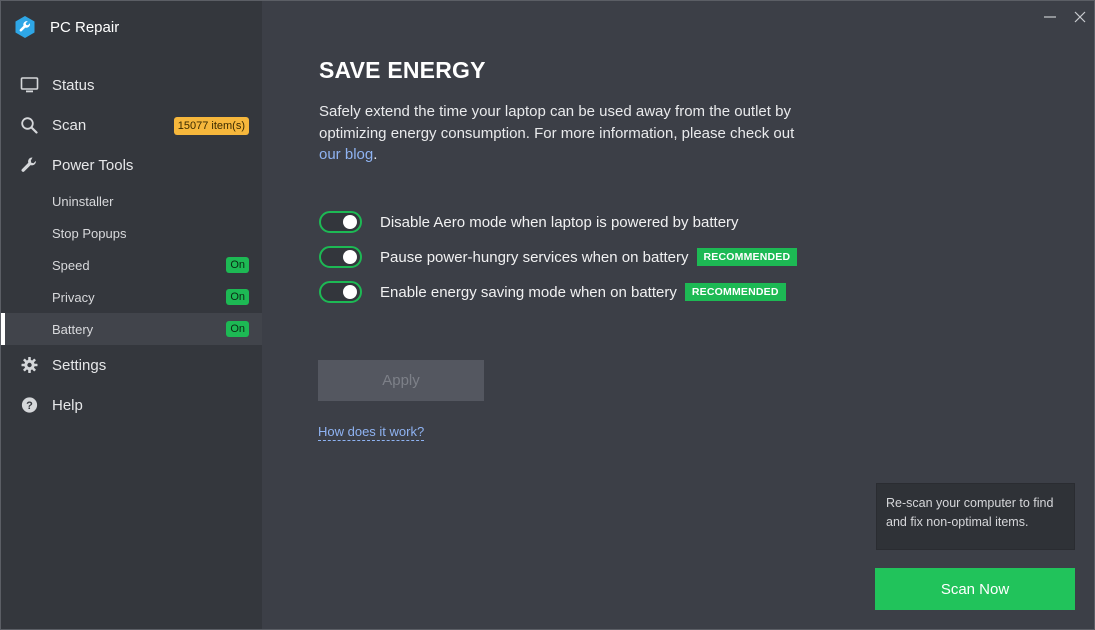 This screenshot has height=630, width=1095. What do you see at coordinates (71, 265) in the screenshot?
I see `sidebar-subitem-label: Speed` at bounding box center [71, 265].